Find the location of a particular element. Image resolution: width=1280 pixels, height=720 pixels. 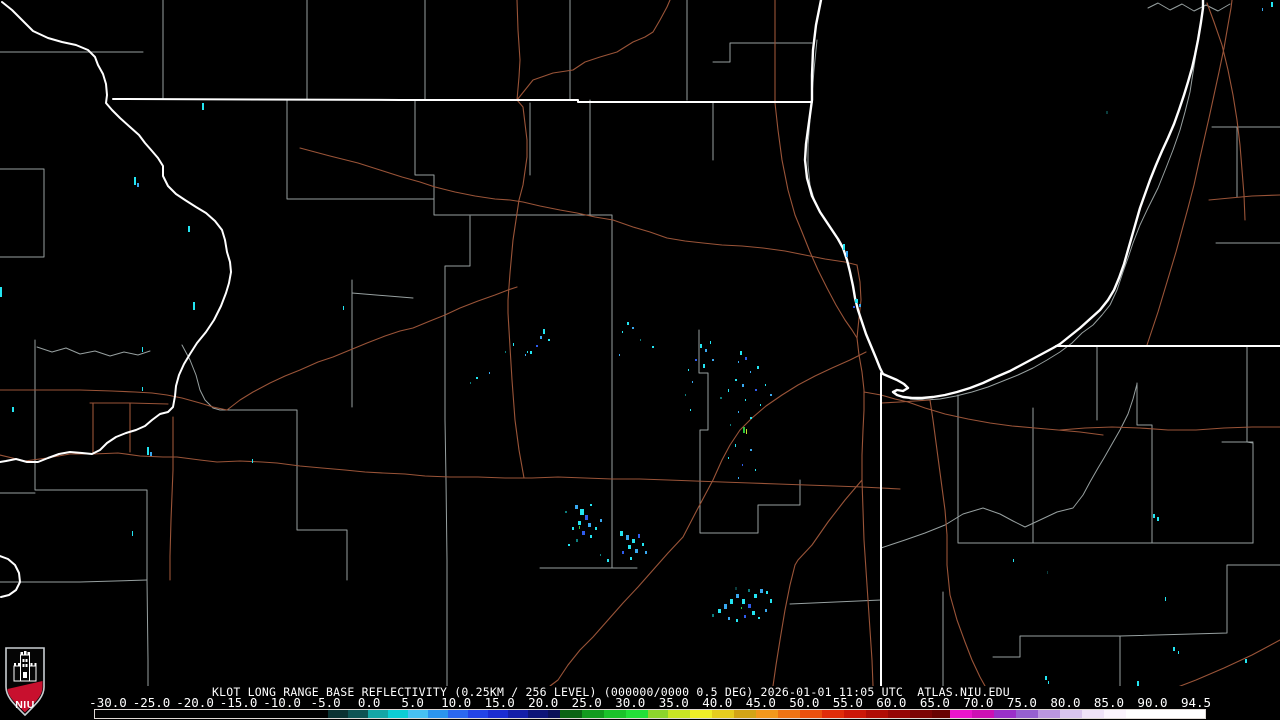

dbz-tick-label: -25.0 is located at coordinates (151, 702).